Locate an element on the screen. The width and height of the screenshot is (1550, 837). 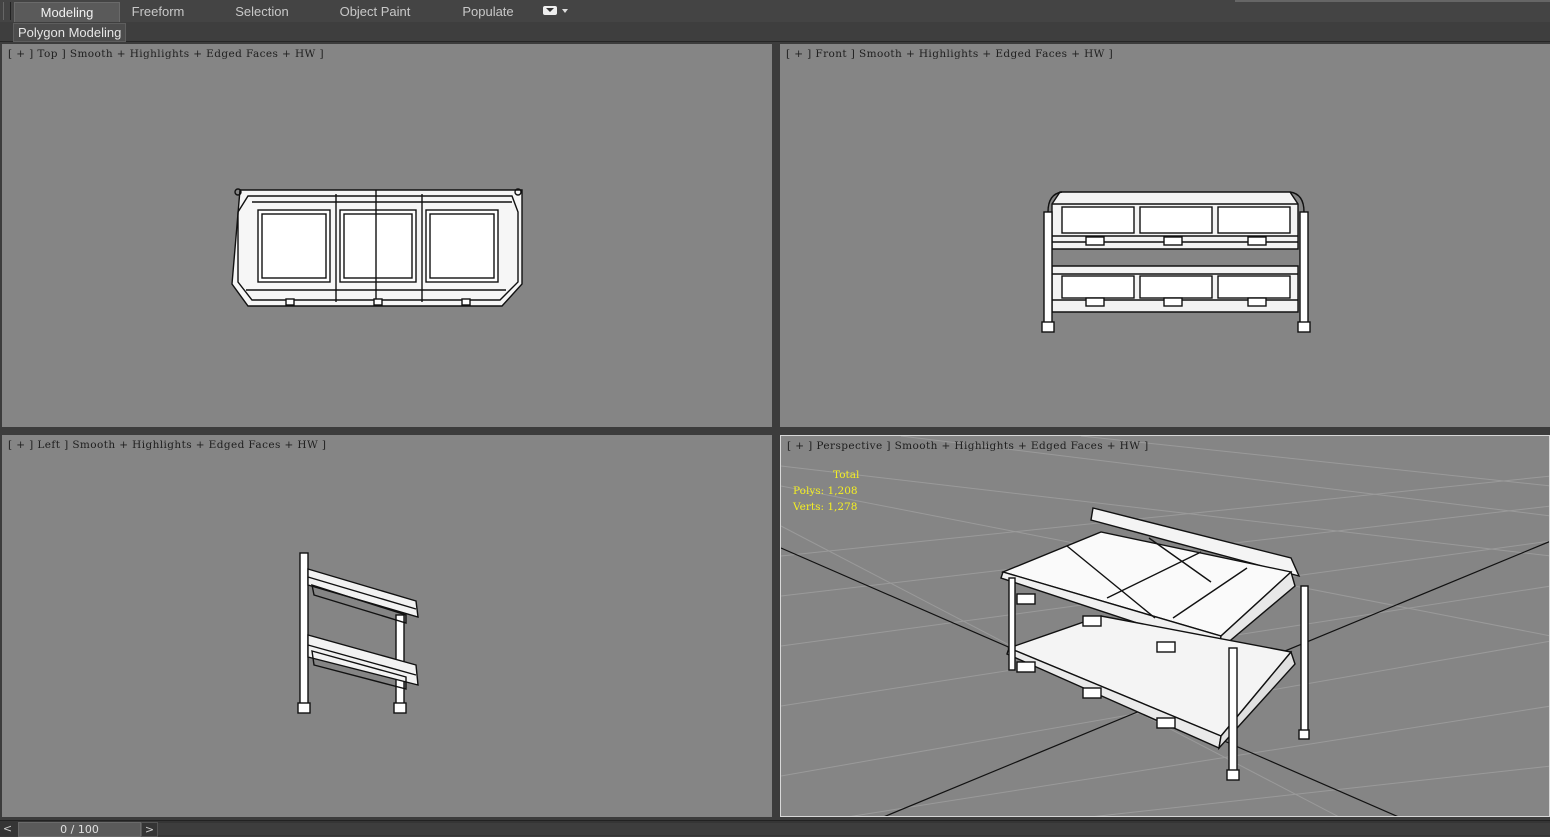
ribbon-panel-bar: Polygon Modeling is located at coordinates (775, 32).